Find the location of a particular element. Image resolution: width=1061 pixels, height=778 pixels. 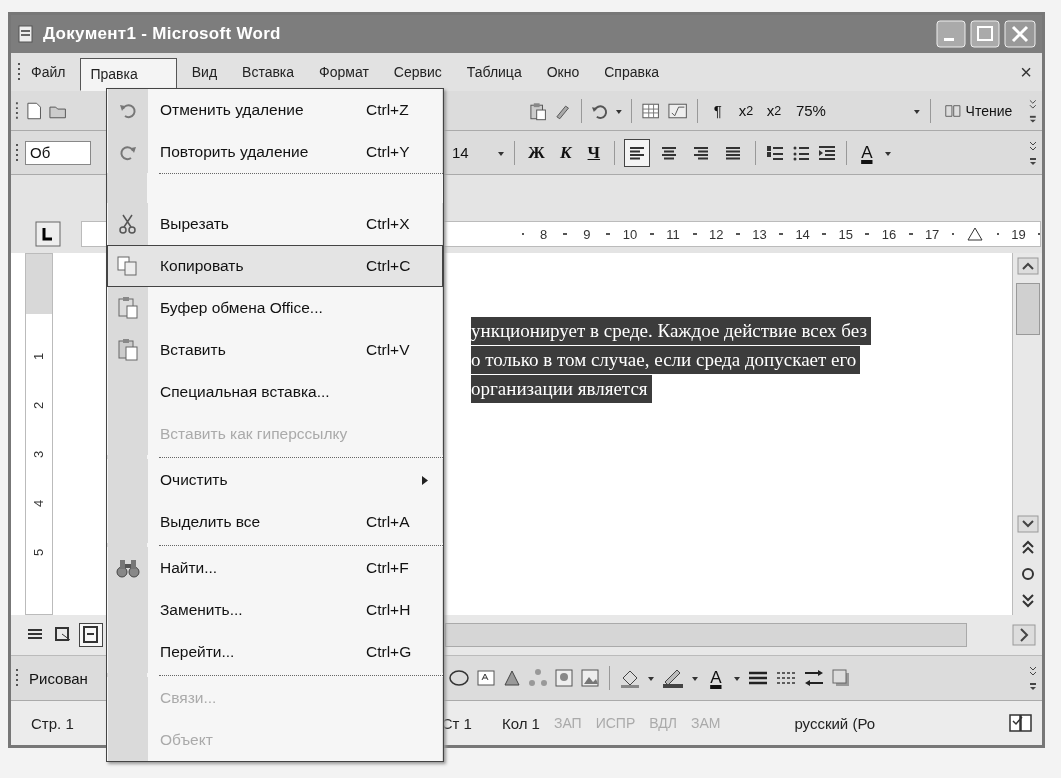

underline-button: Ч is located at coordinates (593, 152).